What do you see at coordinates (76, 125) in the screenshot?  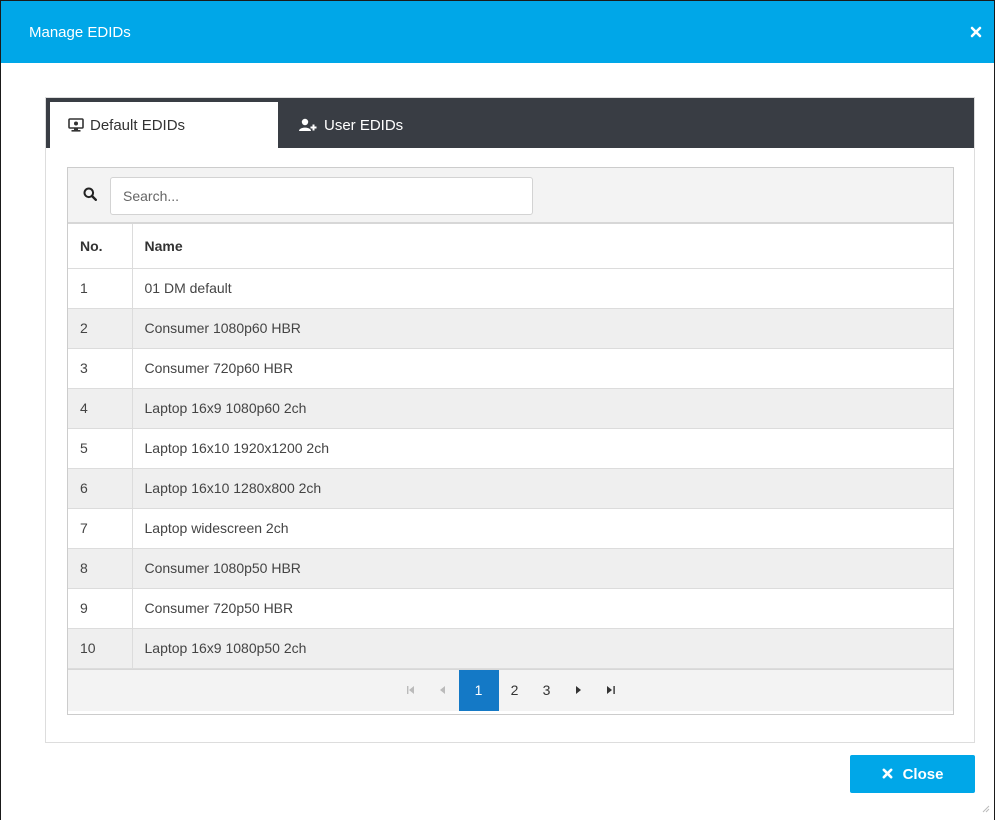 I see `monitor-icon` at bounding box center [76, 125].